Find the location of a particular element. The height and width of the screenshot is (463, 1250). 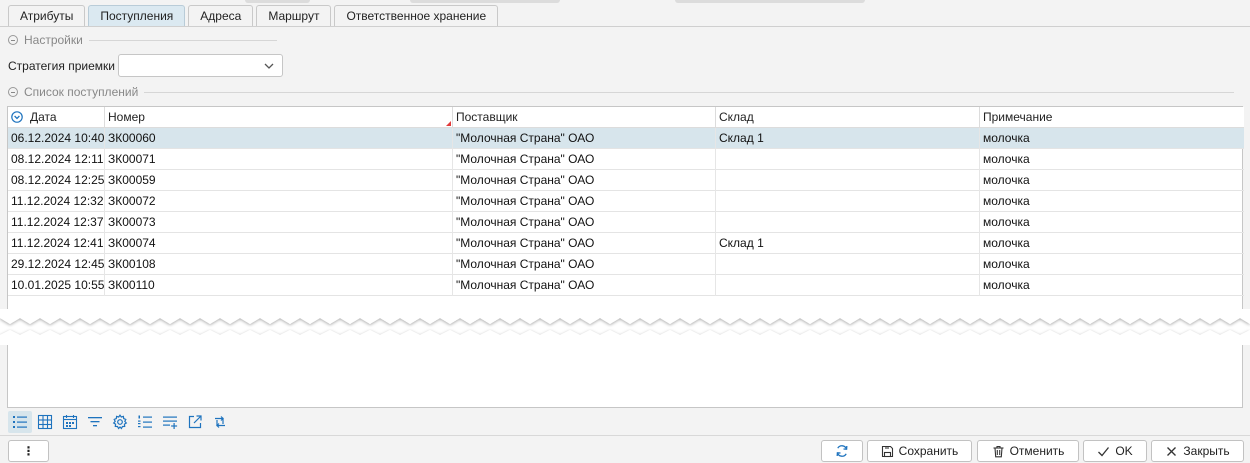

cell-date: 08.12.2024 12:25 is located at coordinates (56, 180).